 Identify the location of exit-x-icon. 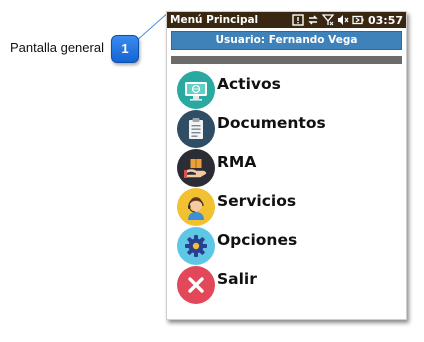
(196, 285).